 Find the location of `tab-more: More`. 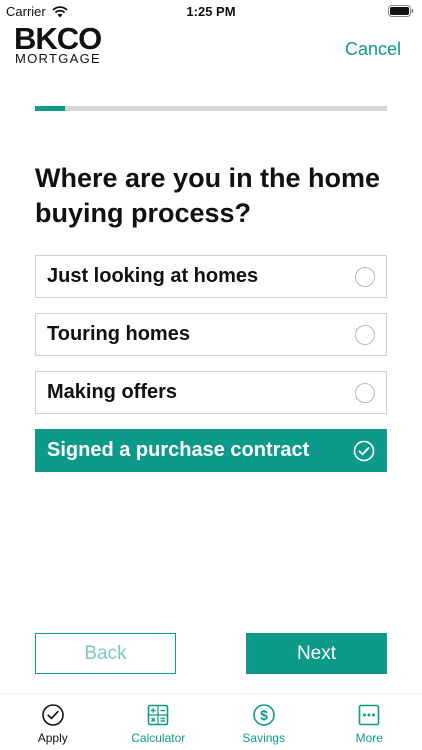

tab-more: More is located at coordinates (369, 722).